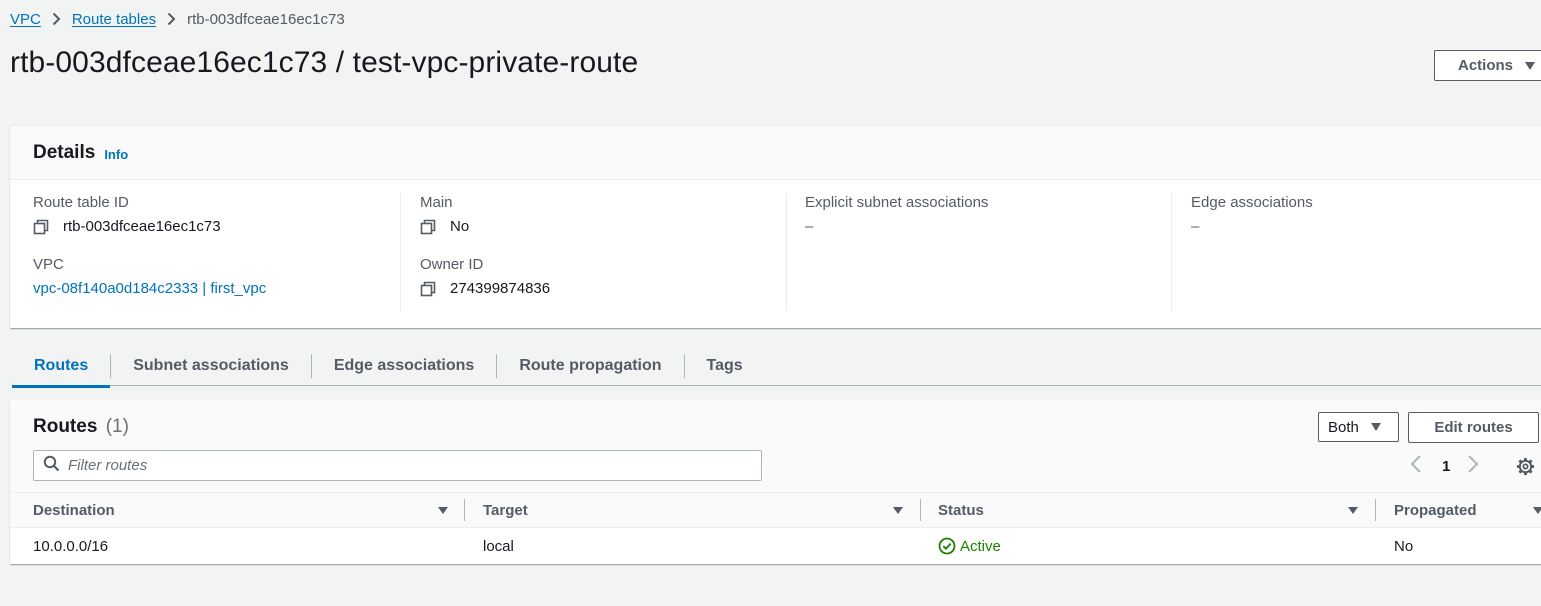  I want to click on vpc-link: vpc-08f140a0d184c2333 | first_vpc, so click(149, 288).